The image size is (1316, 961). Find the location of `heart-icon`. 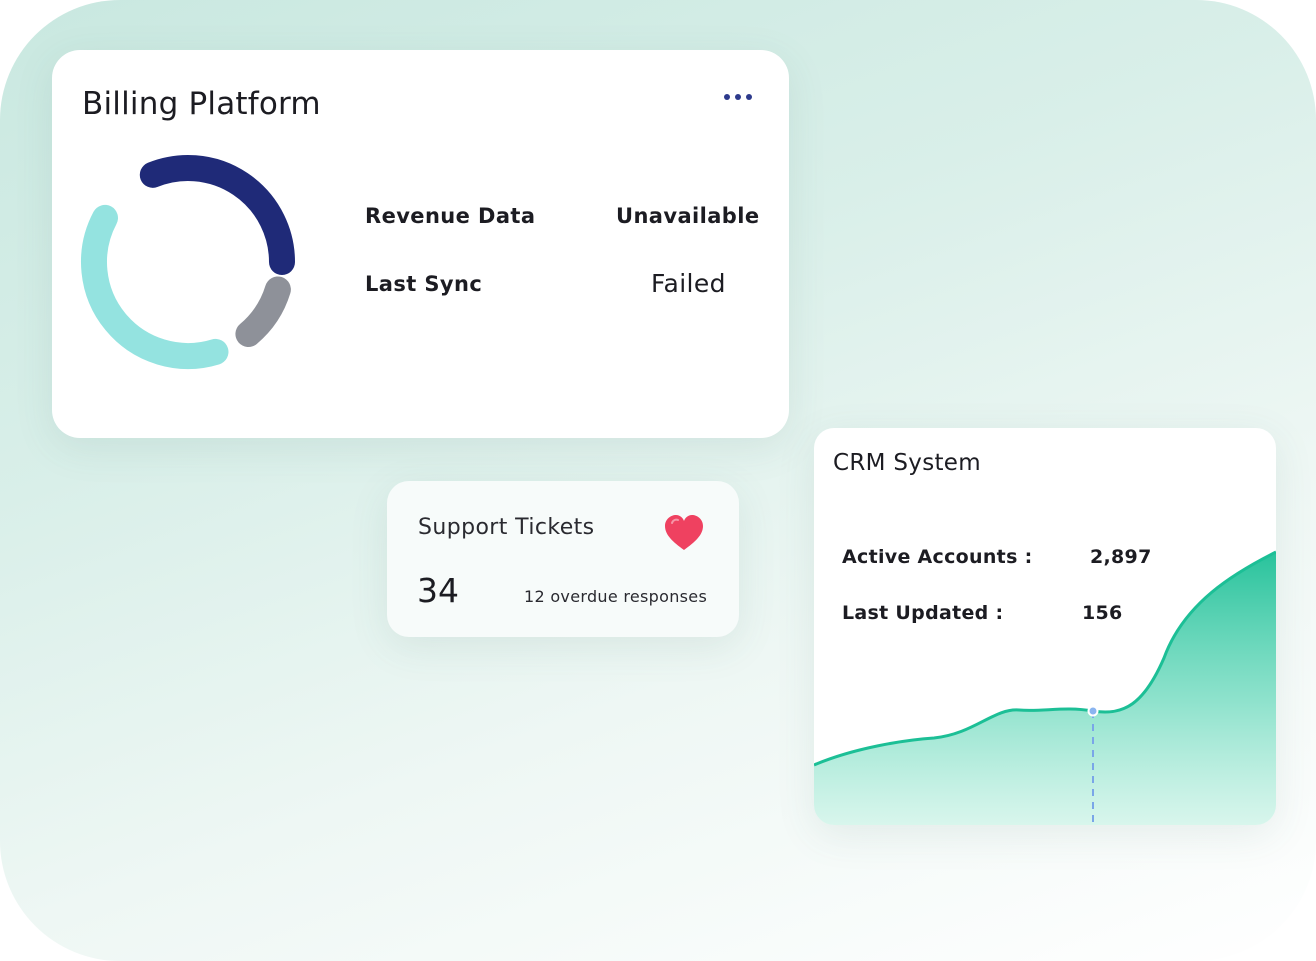

heart-icon is located at coordinates (684, 532).